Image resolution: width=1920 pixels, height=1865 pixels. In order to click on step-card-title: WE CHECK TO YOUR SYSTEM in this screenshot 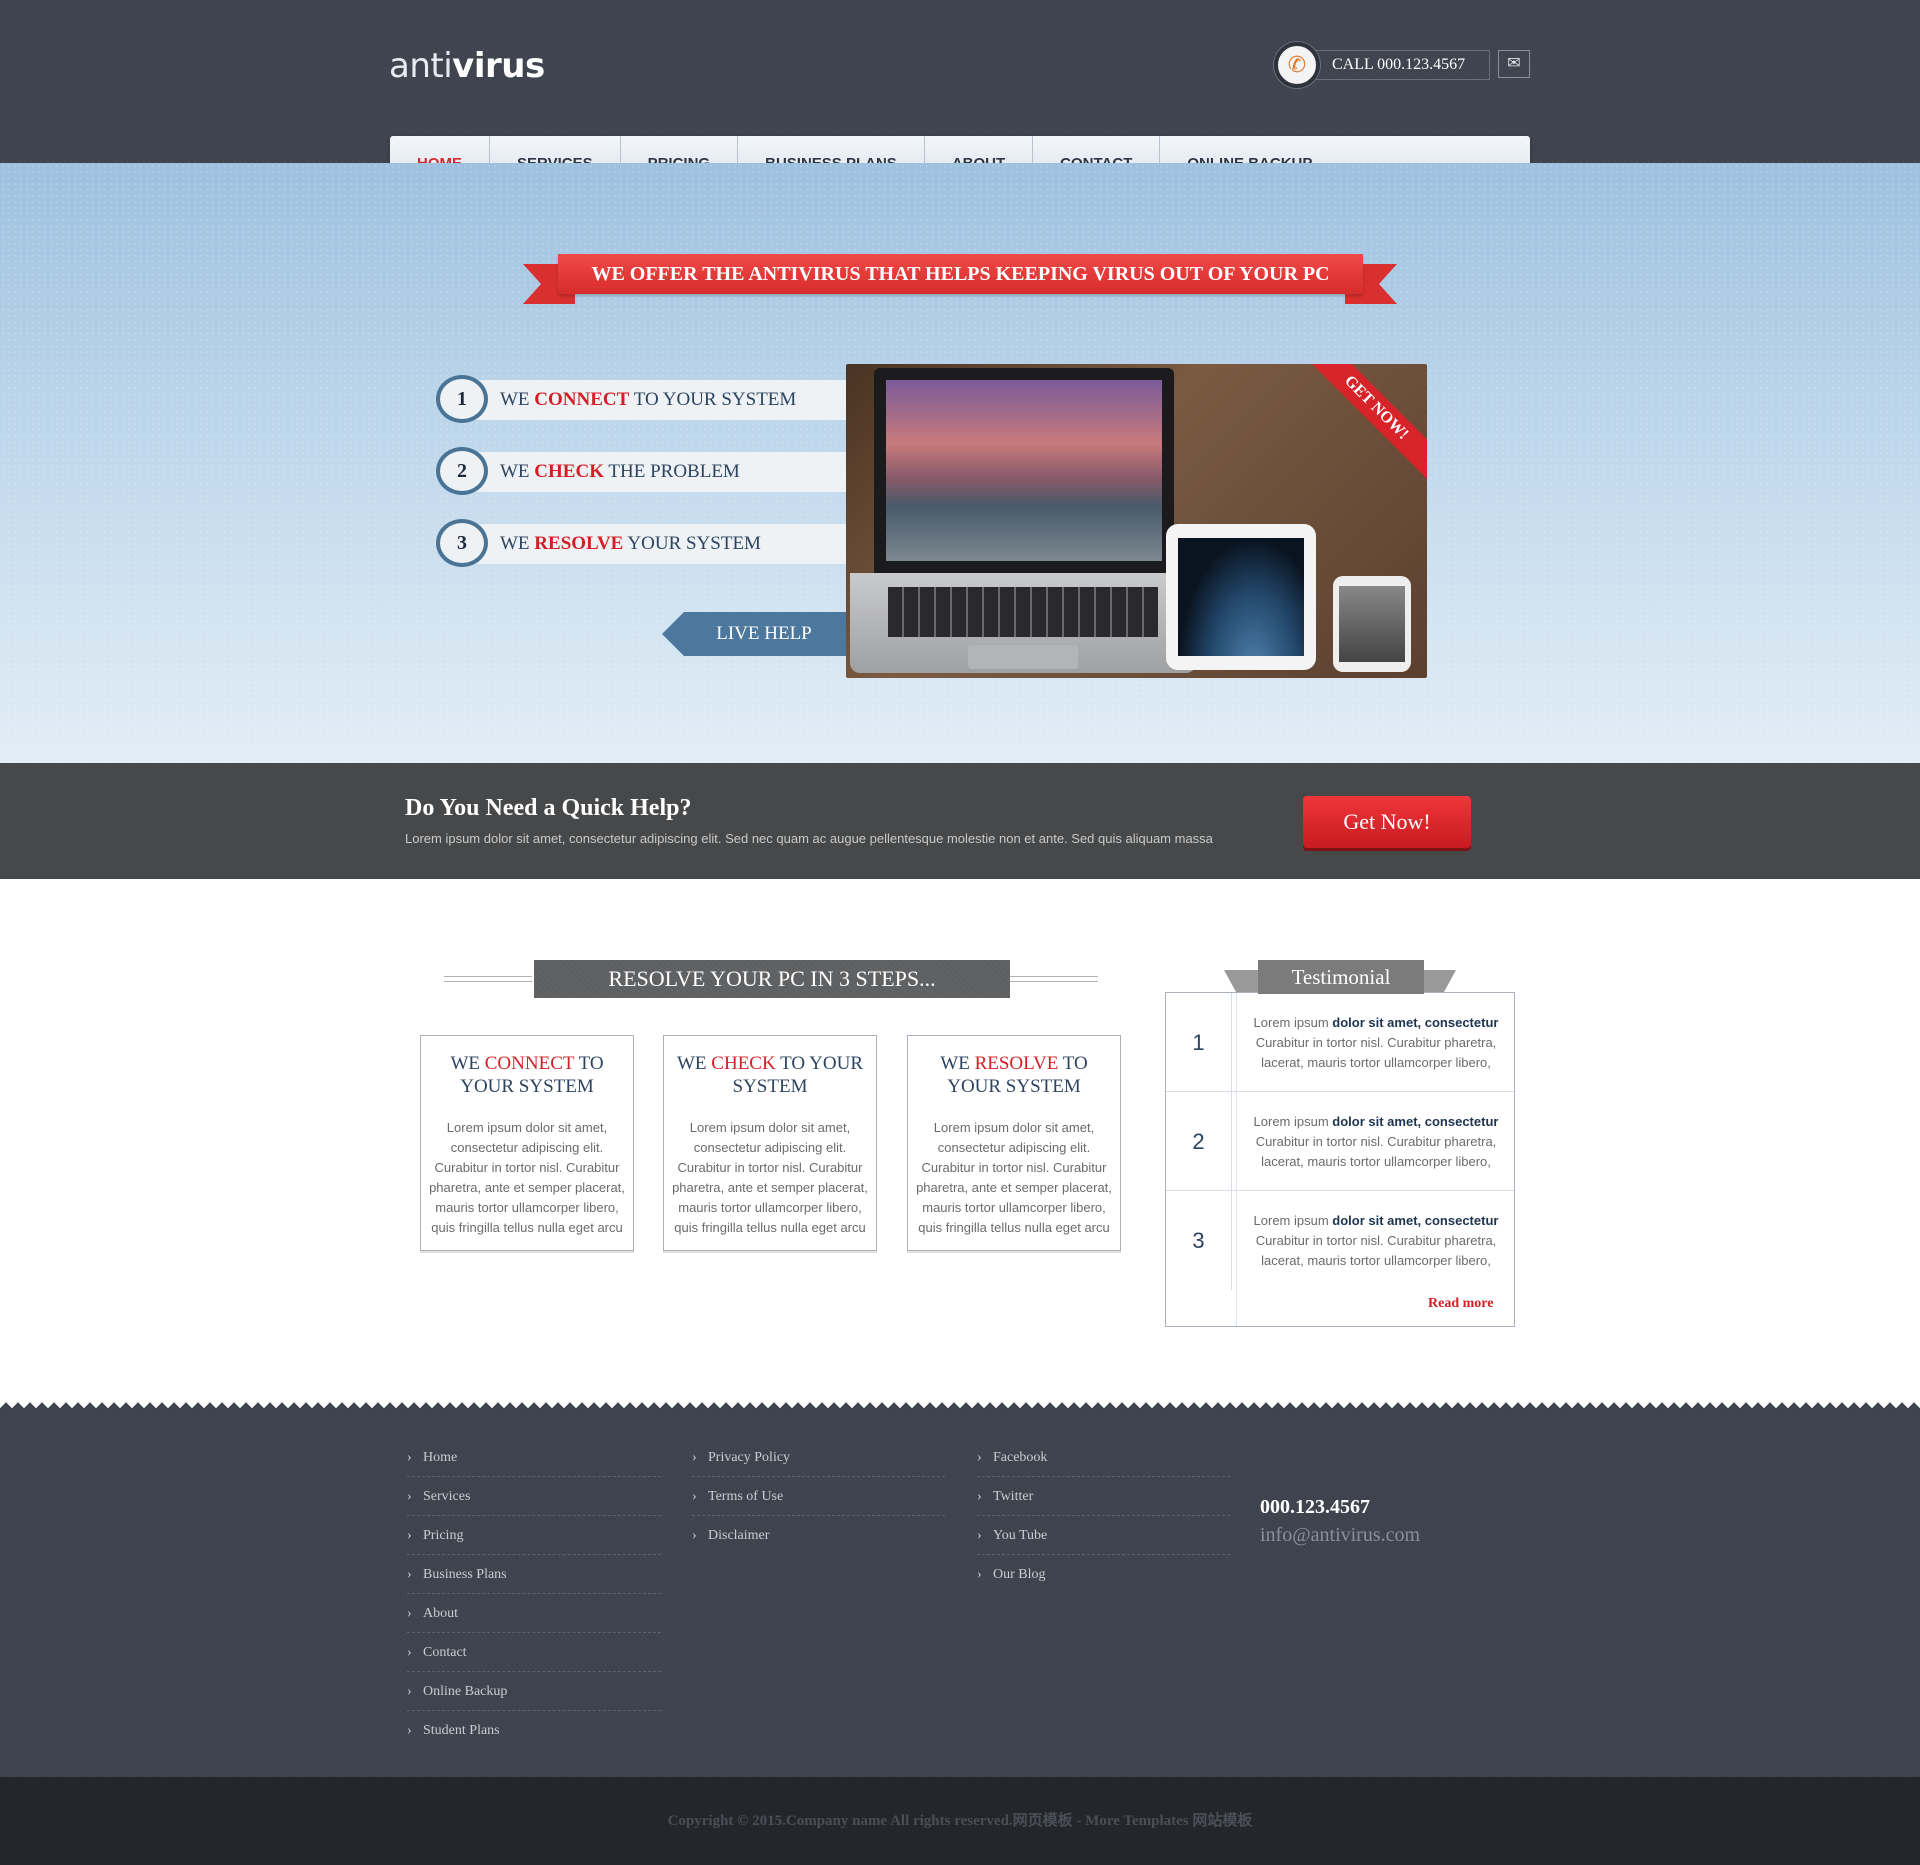, I will do `click(770, 1075)`.